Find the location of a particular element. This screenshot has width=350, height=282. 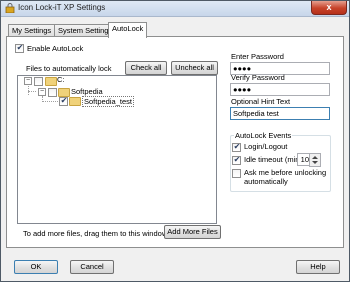

enable-autolock-checkbox: ✔ is located at coordinates (19, 48).